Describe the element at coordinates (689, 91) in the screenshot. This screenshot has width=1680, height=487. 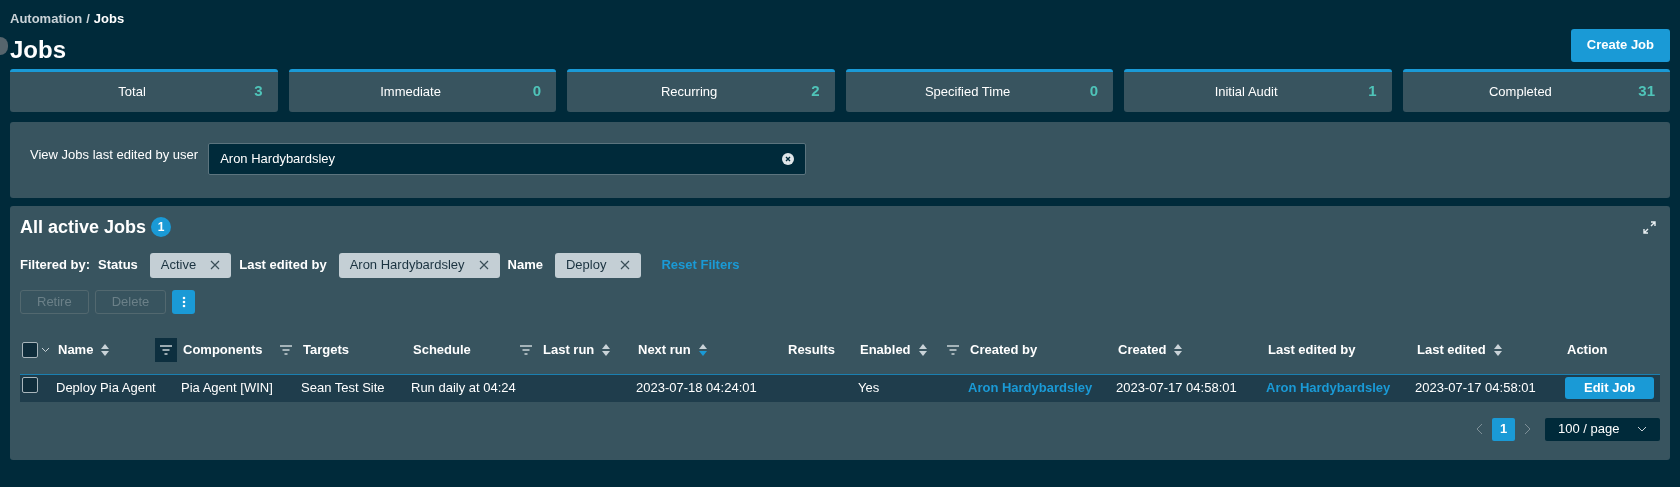
I see `stat-label: Recurring` at that location.